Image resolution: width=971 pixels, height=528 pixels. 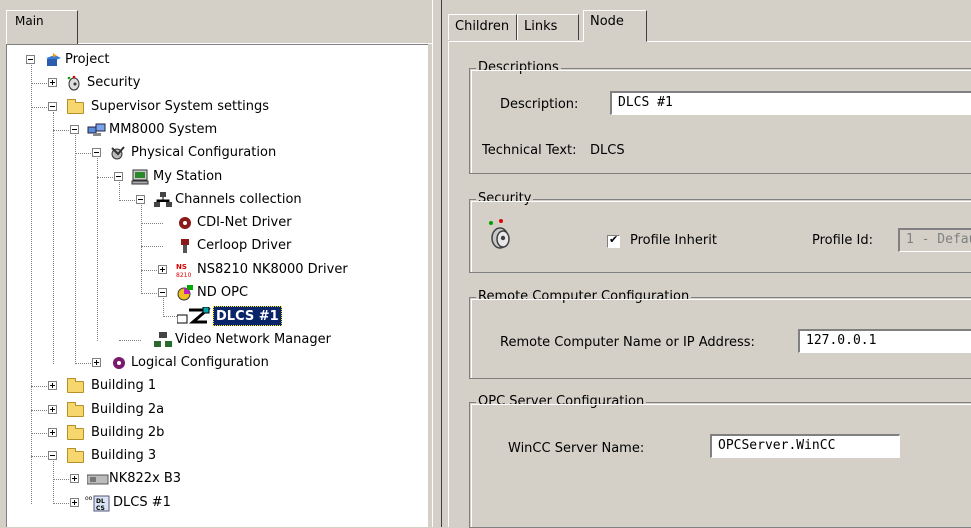 What do you see at coordinates (272, 269) in the screenshot?
I see `tree-node-label: NS8210 NK8000 Driver` at bounding box center [272, 269].